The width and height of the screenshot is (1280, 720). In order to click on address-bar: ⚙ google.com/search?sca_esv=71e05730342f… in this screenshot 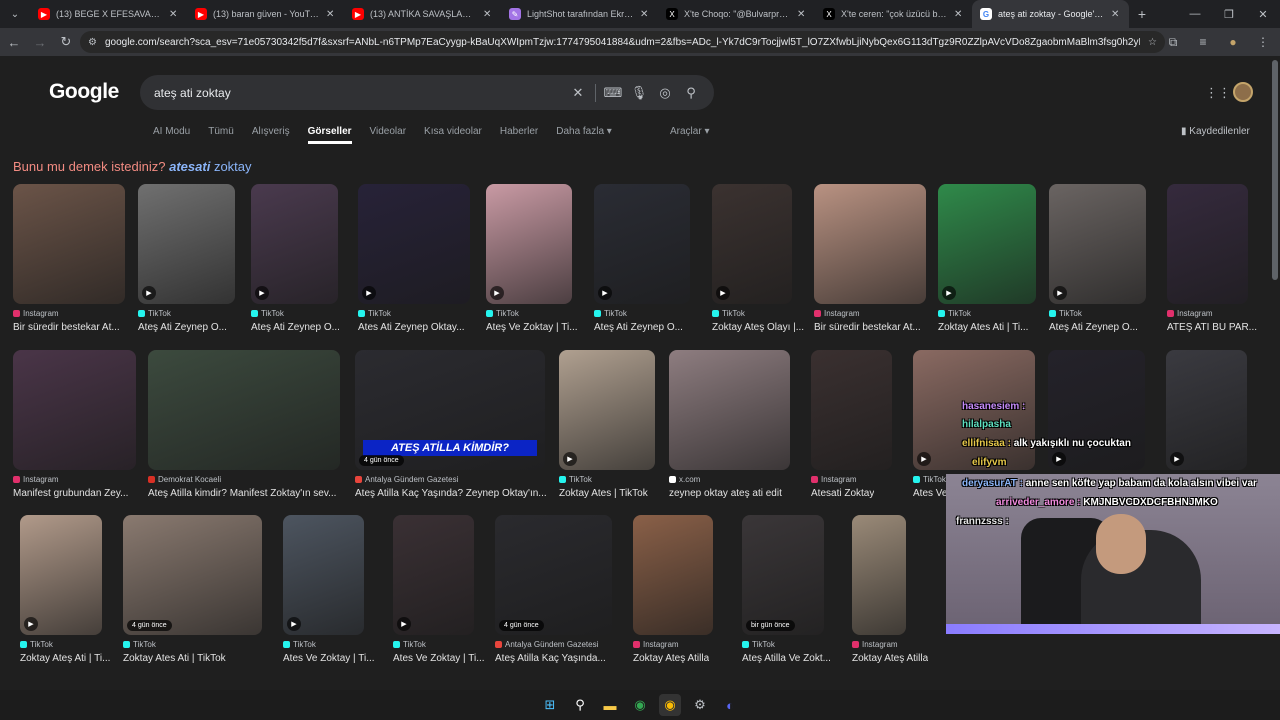, I will do `click(622, 42)`.